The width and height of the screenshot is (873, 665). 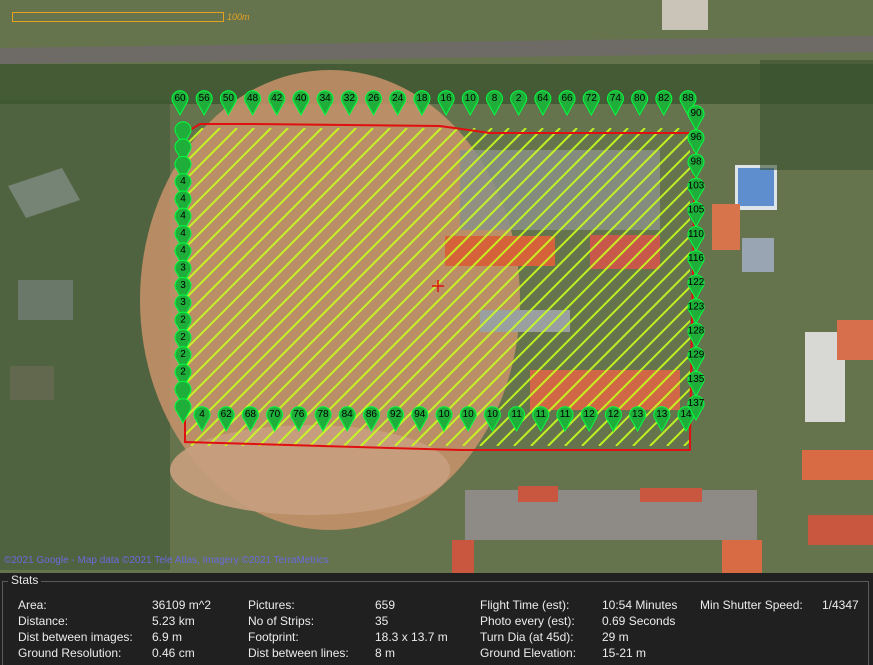 I want to click on waypoint-number: 92, so click(x=396, y=414).